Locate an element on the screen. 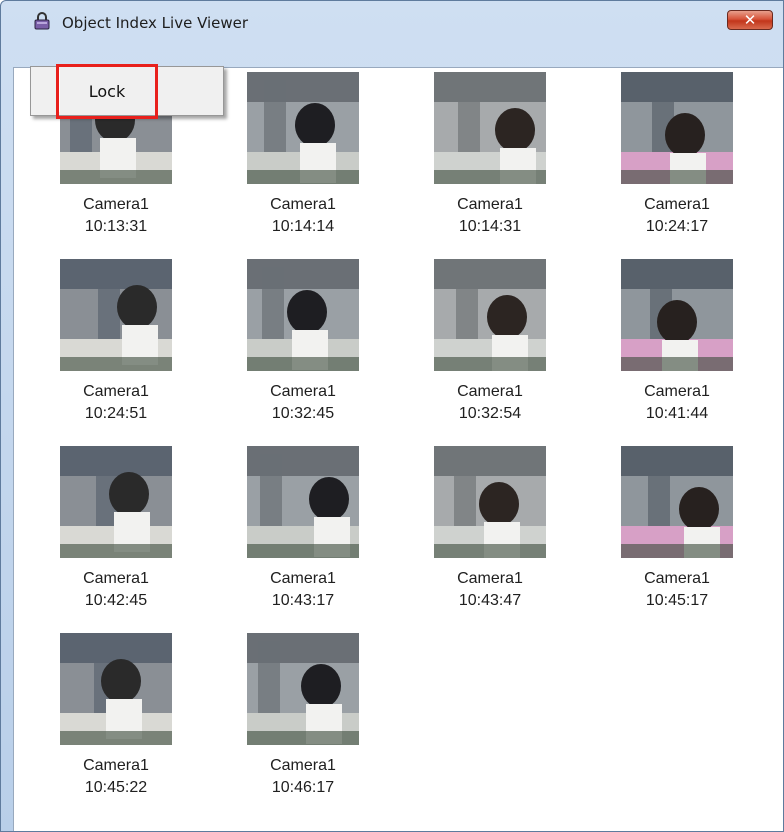 This screenshot has width=784, height=832. title-bar: Object Index Live Viewer ✕ is located at coordinates (392, 18).